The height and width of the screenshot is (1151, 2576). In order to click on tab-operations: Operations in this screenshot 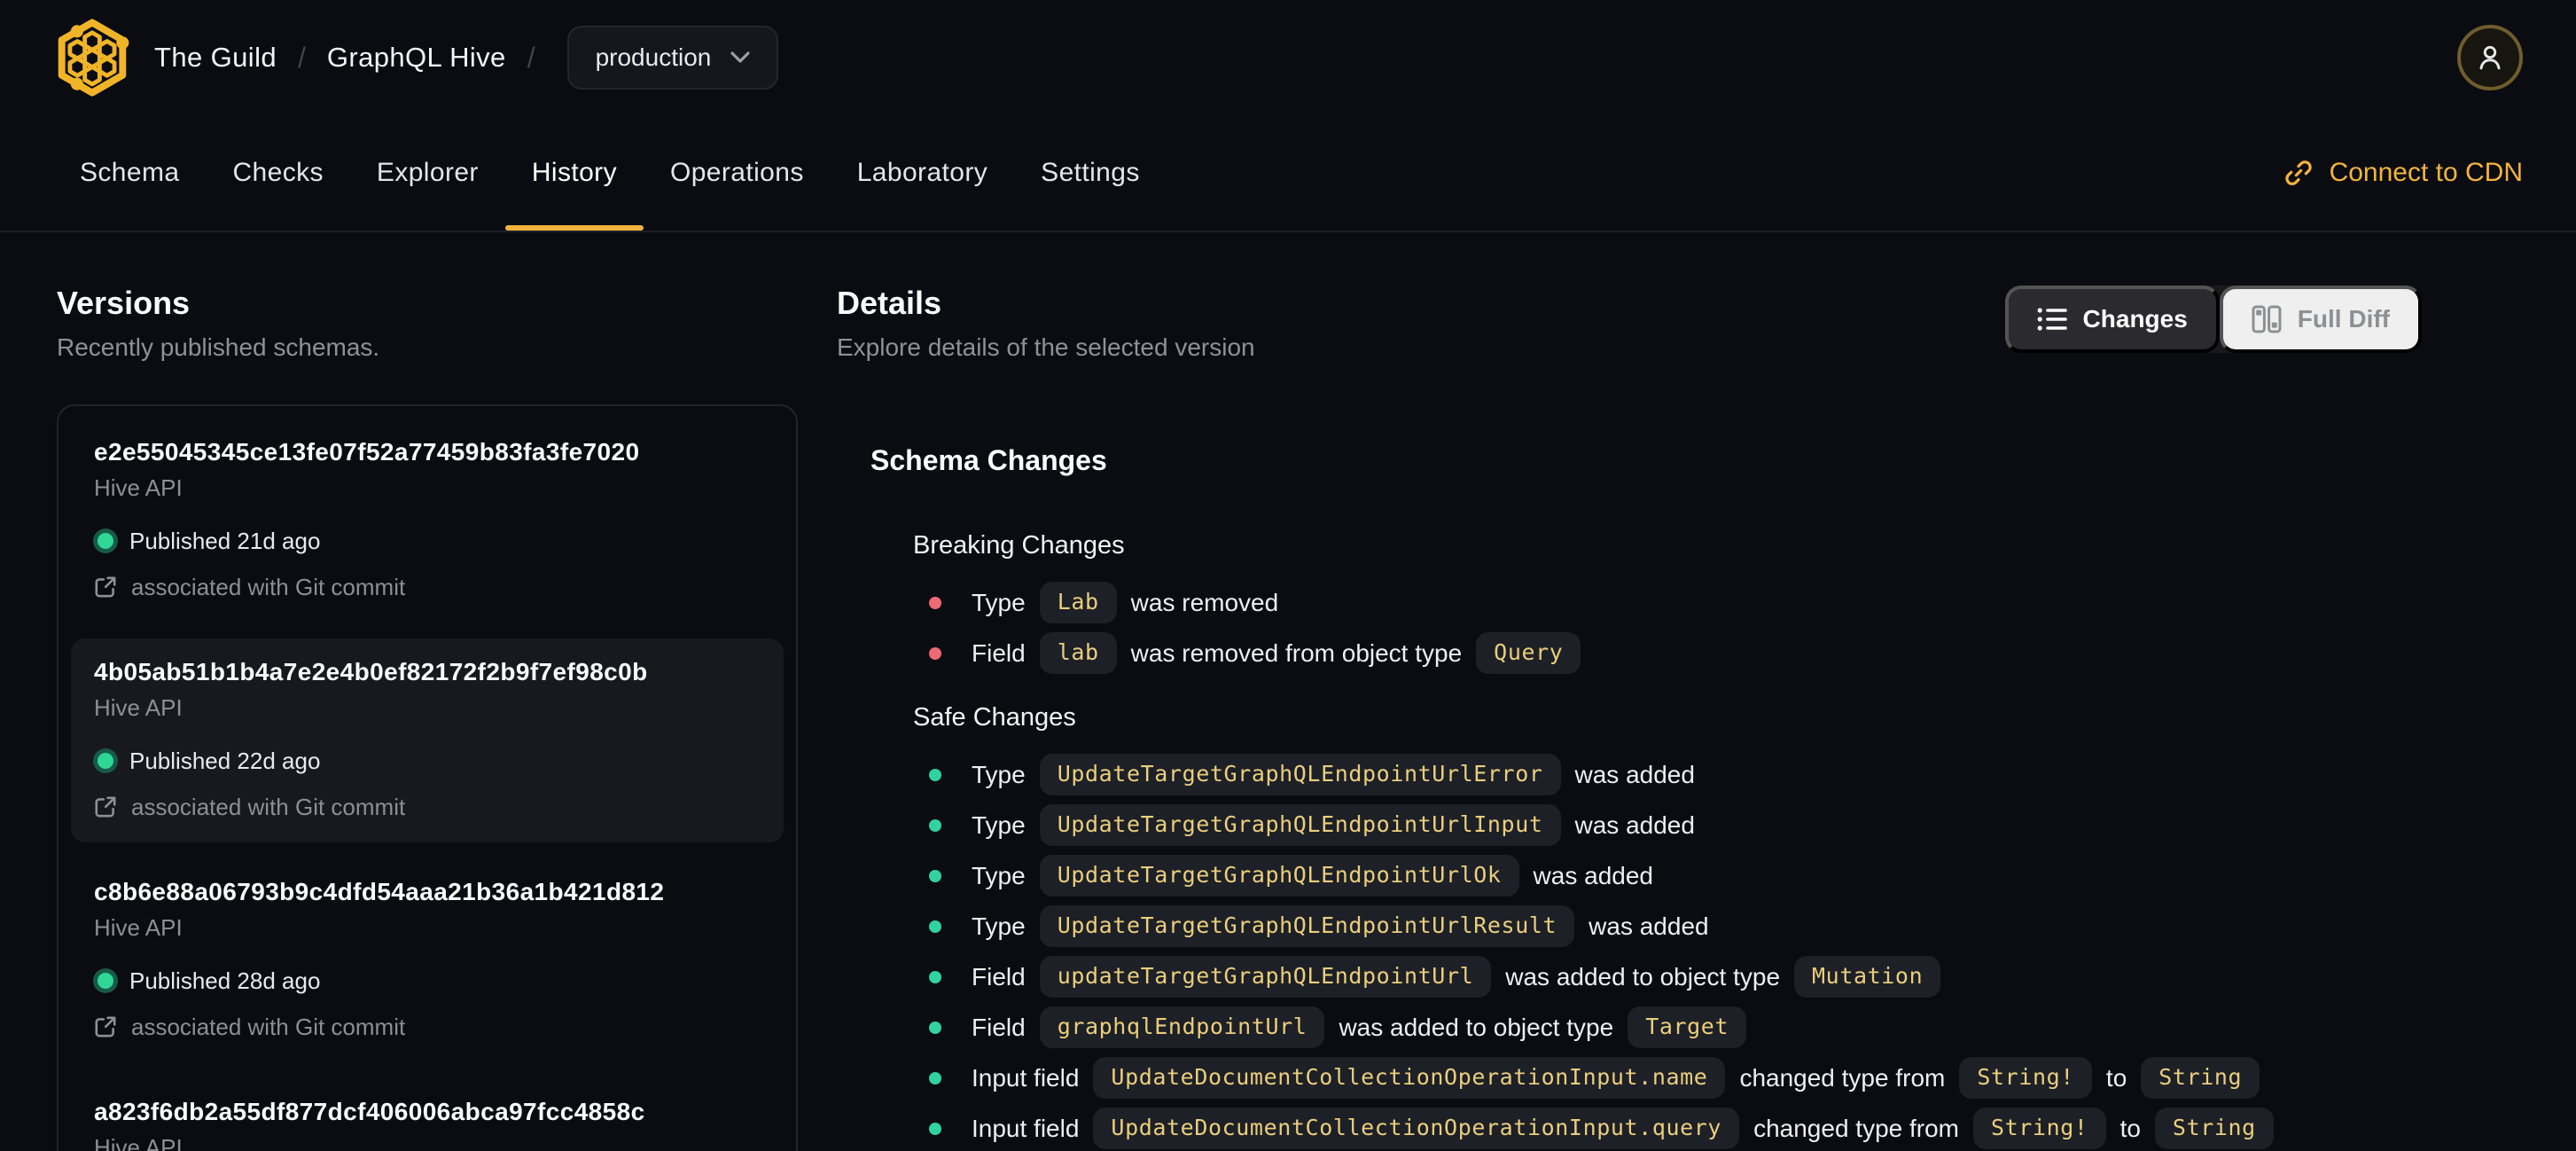, I will do `click(737, 173)`.